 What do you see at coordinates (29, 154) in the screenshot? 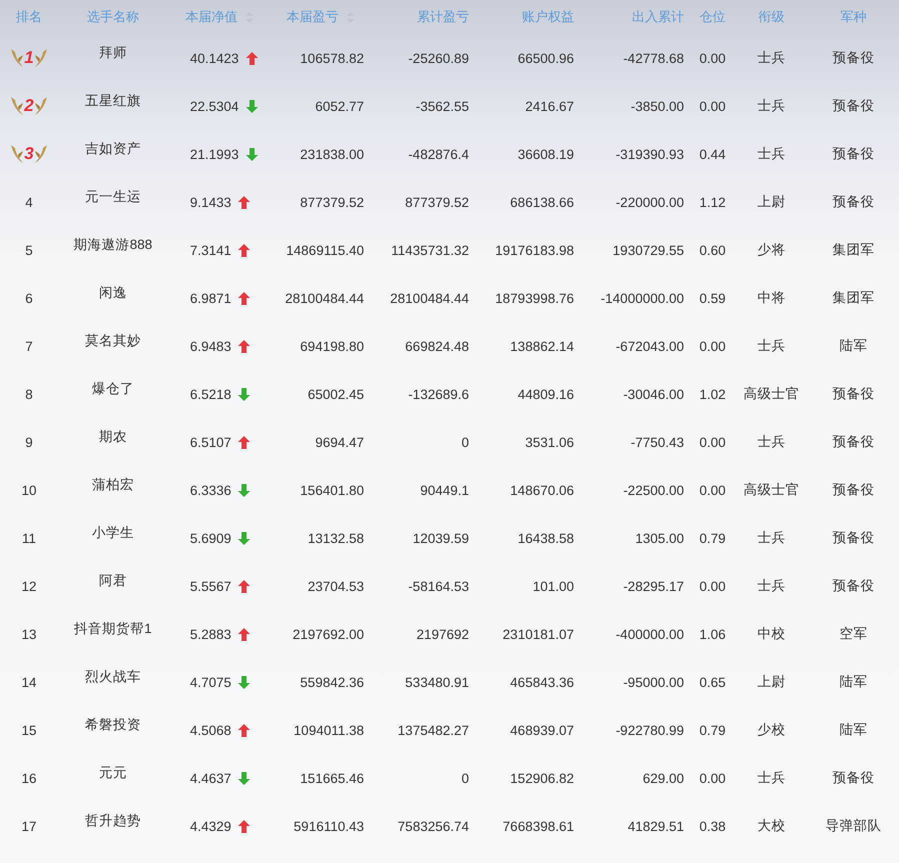
I see `rank-number: 3` at bounding box center [29, 154].